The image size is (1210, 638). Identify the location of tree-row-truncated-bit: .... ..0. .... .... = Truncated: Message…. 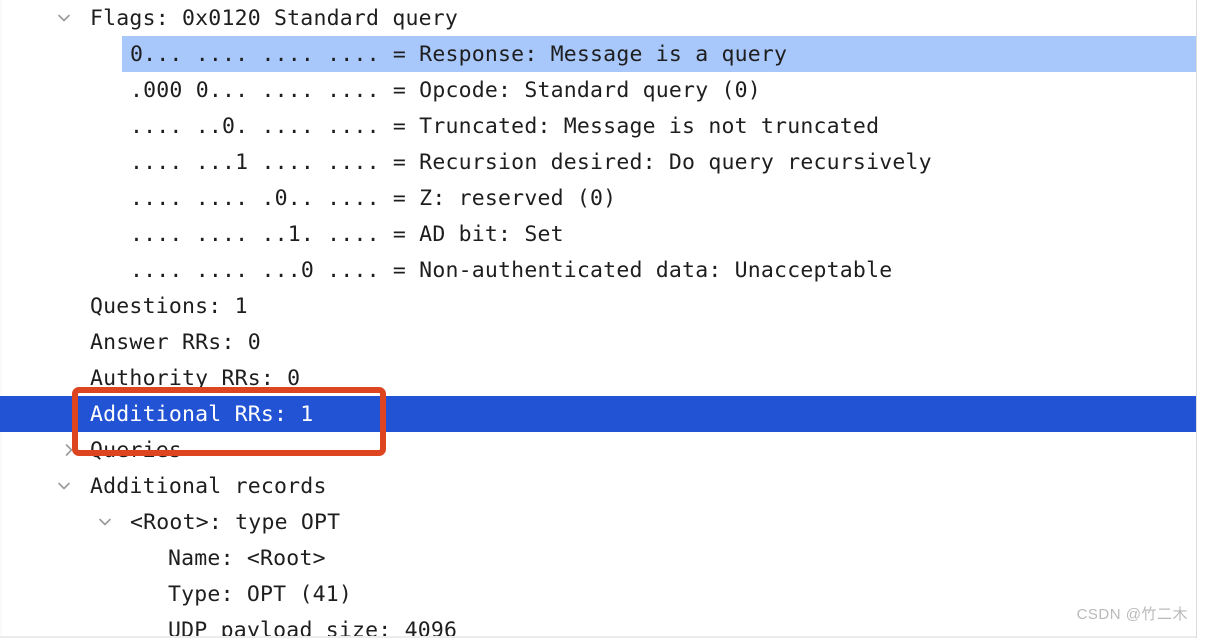
(598, 126).